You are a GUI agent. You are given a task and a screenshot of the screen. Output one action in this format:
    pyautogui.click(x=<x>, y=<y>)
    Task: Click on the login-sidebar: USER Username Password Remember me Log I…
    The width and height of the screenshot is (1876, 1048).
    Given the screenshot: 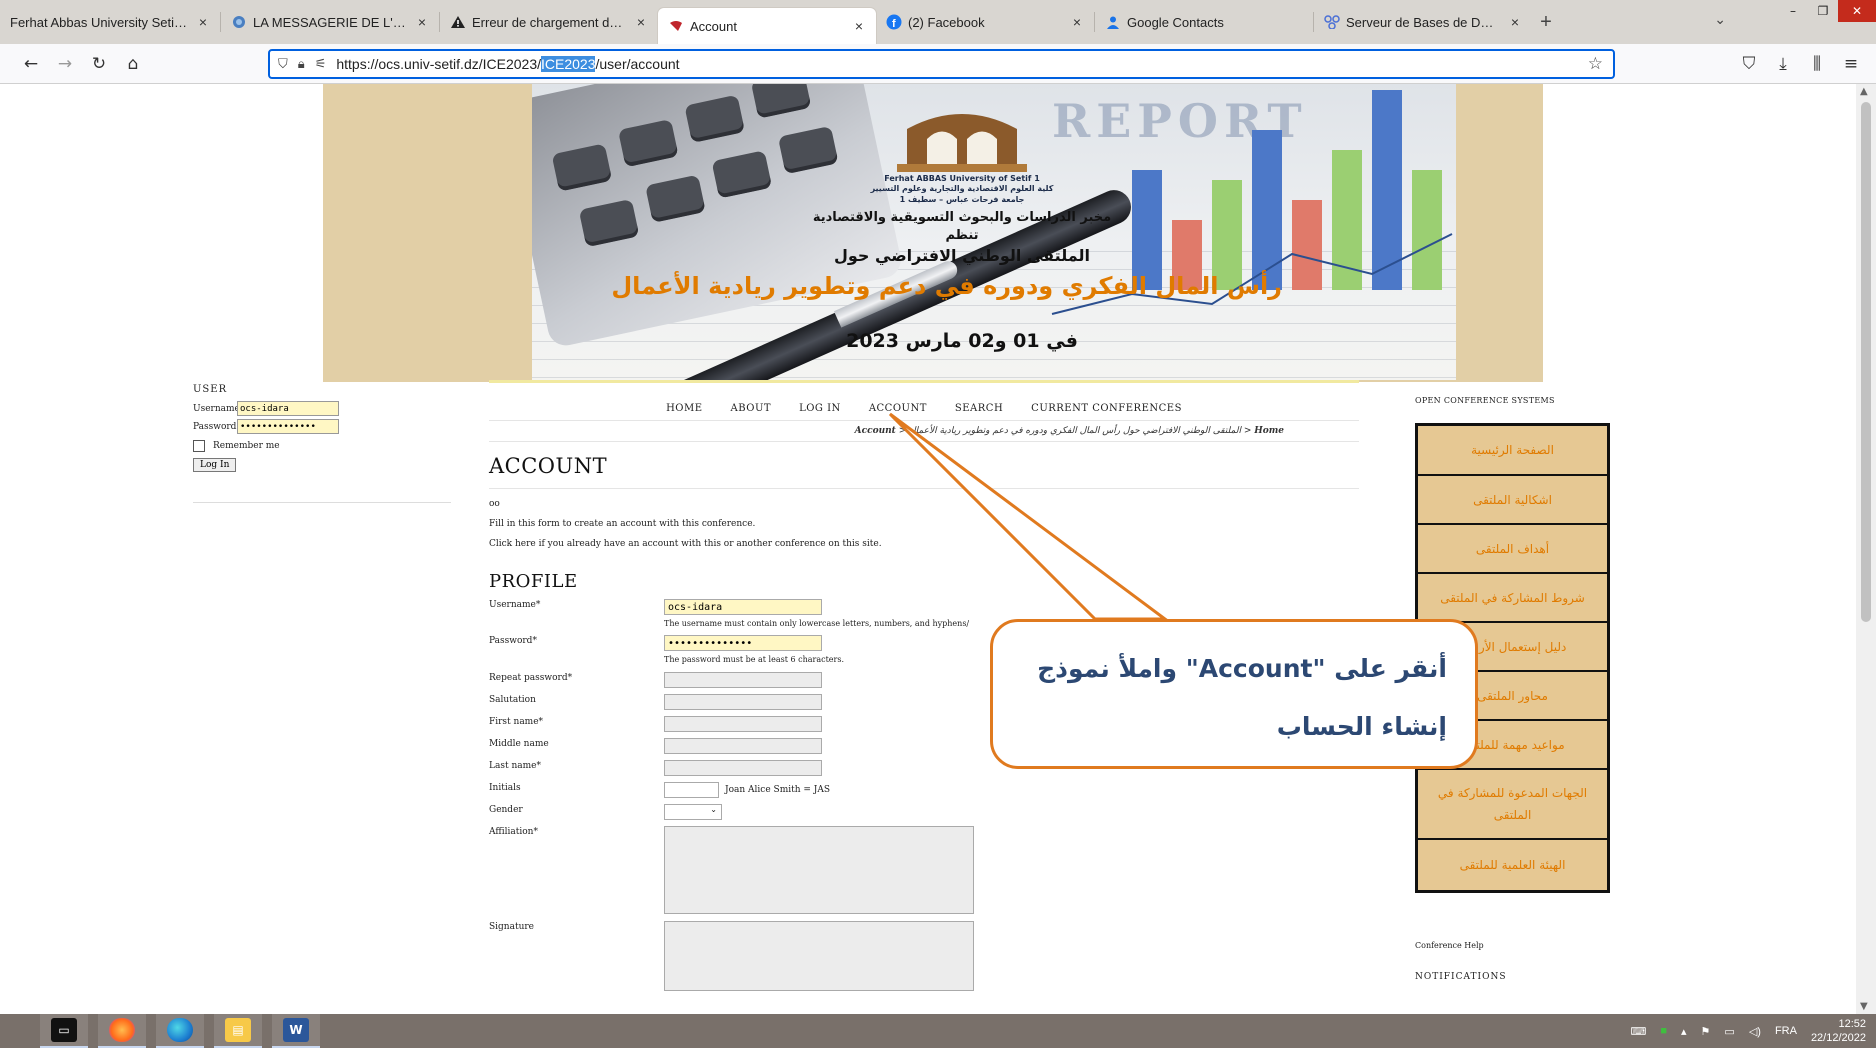 What is the action you would take?
    pyautogui.click(x=322, y=443)
    